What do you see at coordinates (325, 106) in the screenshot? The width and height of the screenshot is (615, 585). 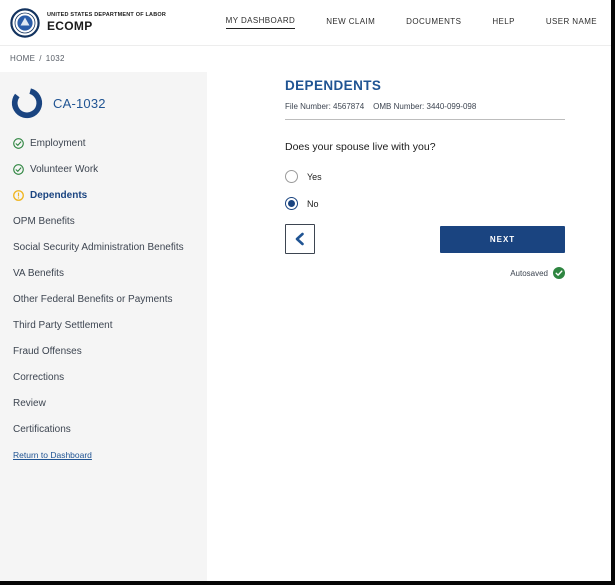 I see `file-number: File Number: 4567874` at bounding box center [325, 106].